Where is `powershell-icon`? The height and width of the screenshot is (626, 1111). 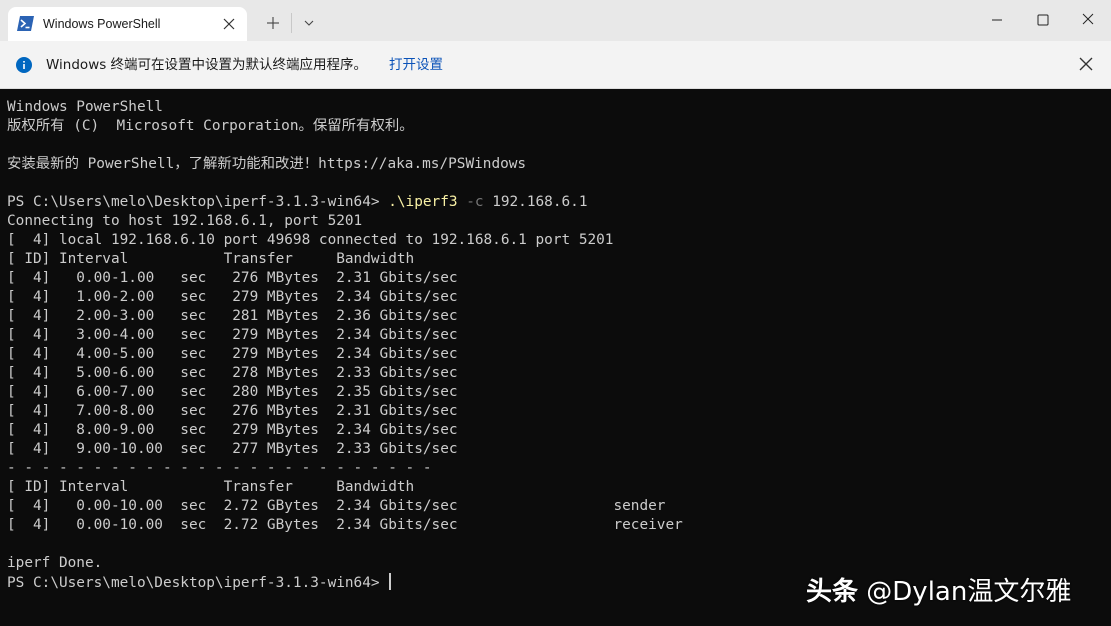
powershell-icon is located at coordinates (25, 23).